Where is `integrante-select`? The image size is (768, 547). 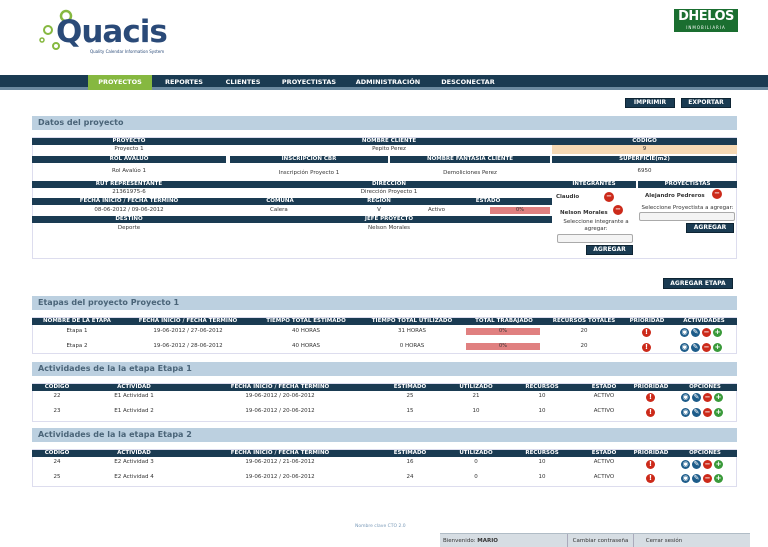 integrante-select is located at coordinates (595, 238).